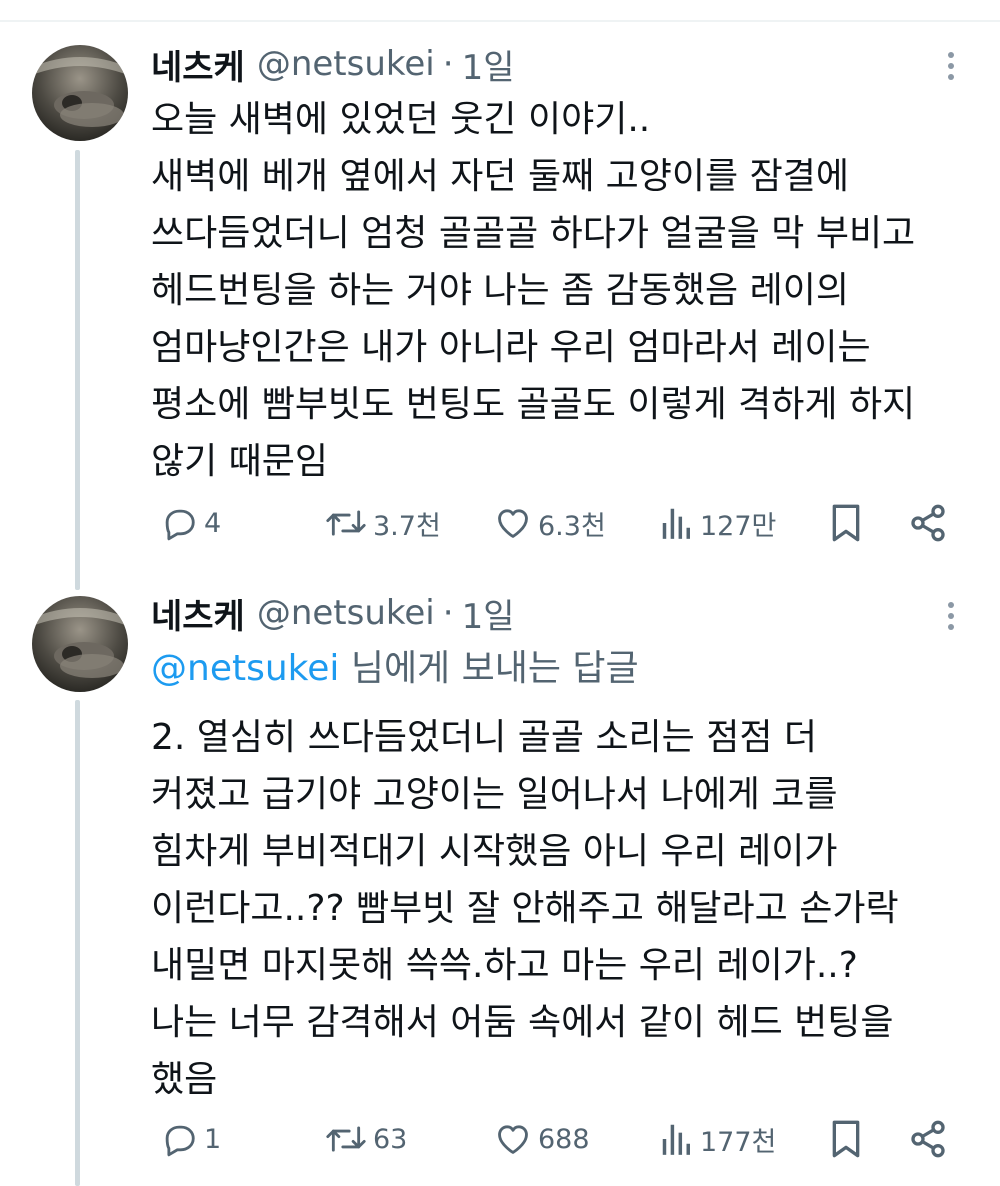 The width and height of the screenshot is (1000, 1186). What do you see at coordinates (738, 1142) in the screenshot?
I see `views-count: 177천` at bounding box center [738, 1142].